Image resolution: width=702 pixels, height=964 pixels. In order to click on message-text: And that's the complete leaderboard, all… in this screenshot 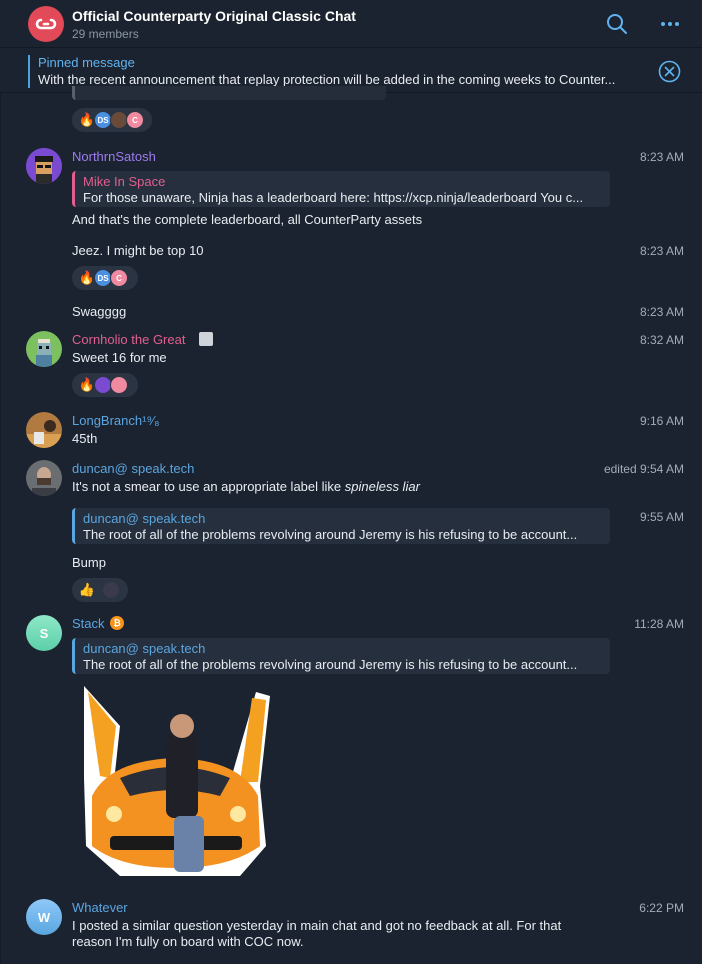, I will do `click(247, 219)`.